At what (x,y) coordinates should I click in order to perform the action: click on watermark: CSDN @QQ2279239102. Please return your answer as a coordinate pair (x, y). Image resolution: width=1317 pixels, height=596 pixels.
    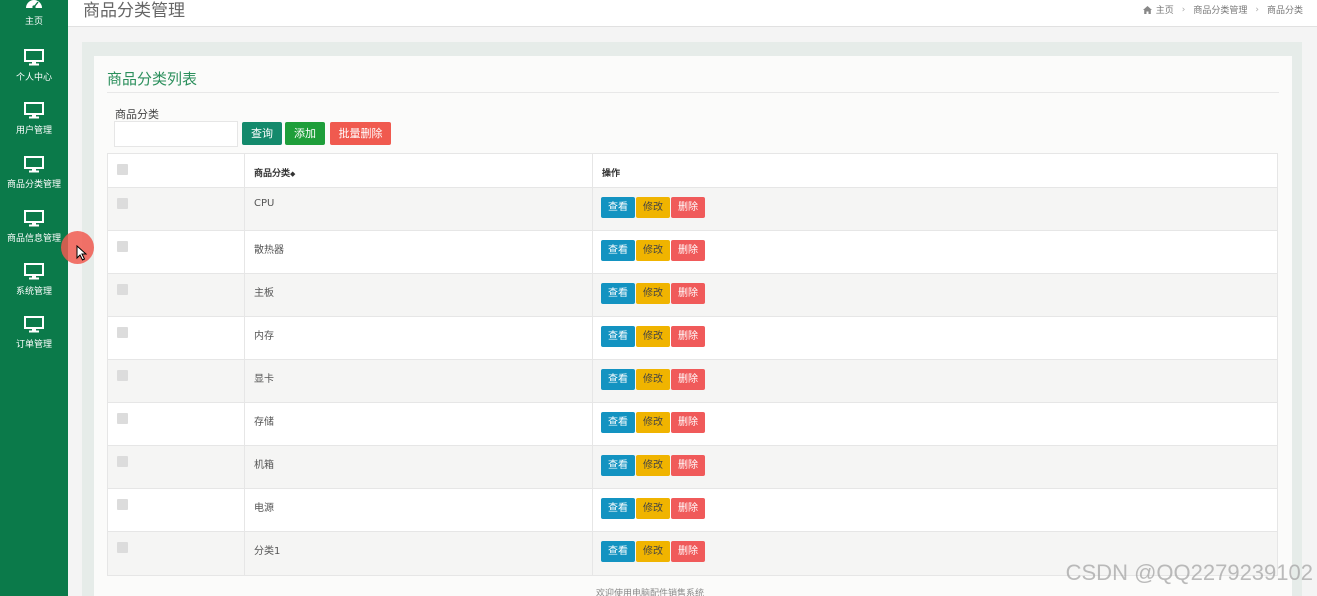
    Looking at the image, I should click on (1189, 572).